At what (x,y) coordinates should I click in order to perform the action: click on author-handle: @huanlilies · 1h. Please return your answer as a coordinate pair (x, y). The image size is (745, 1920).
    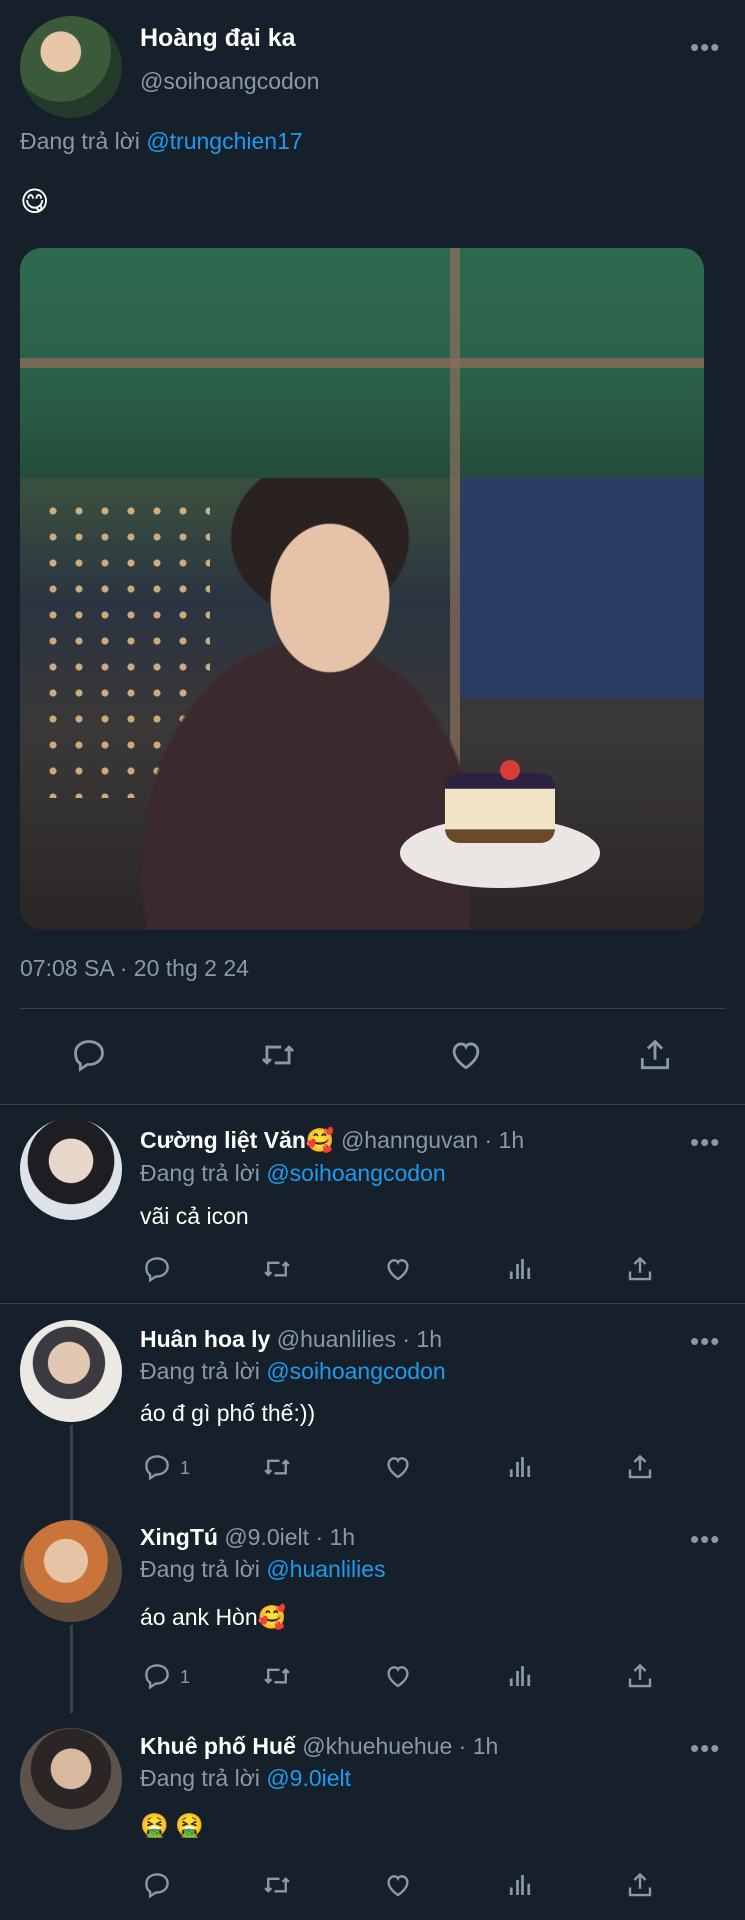
    Looking at the image, I should click on (359, 1339).